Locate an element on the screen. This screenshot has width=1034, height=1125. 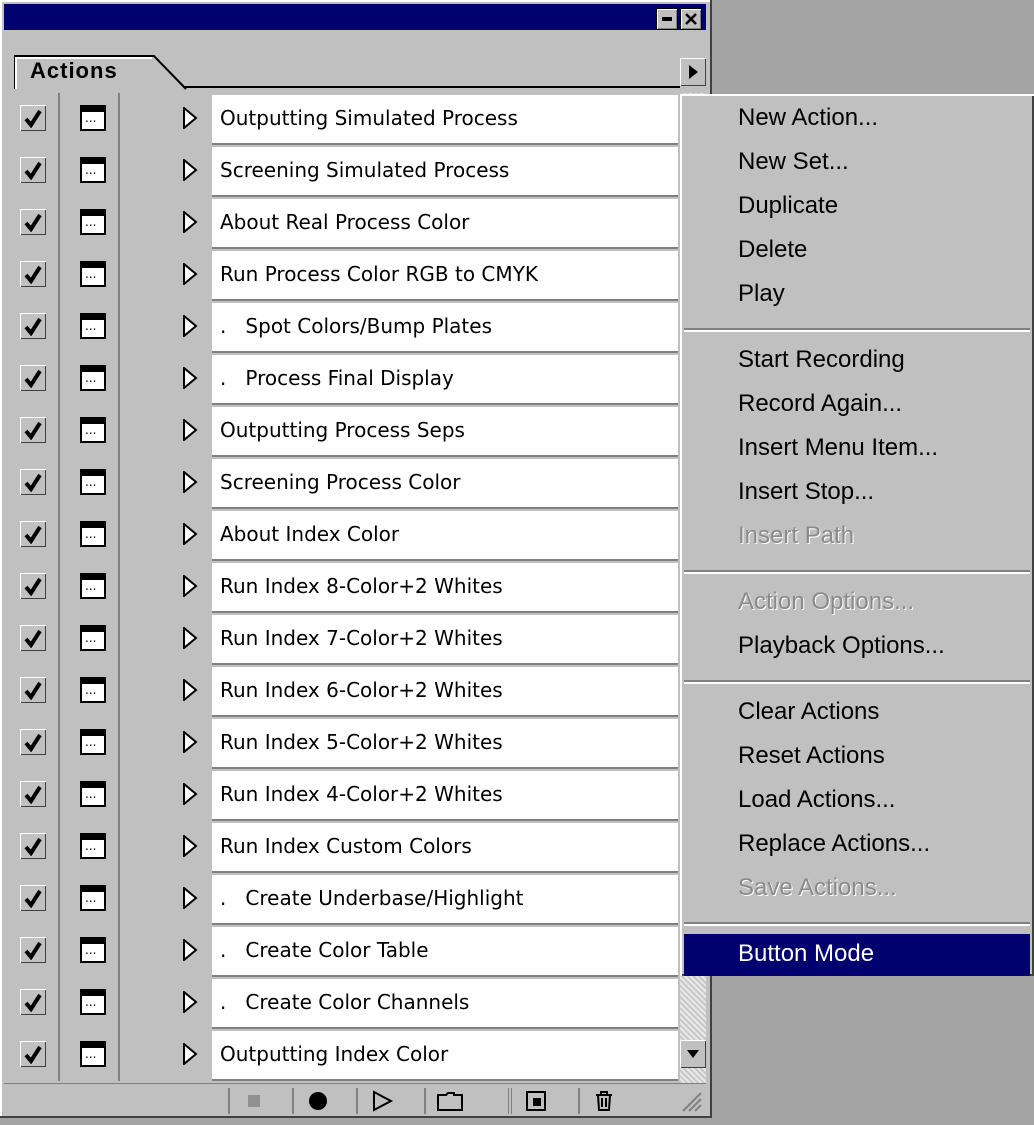
action-row: Run Index Custom Colors is located at coordinates (344, 847).